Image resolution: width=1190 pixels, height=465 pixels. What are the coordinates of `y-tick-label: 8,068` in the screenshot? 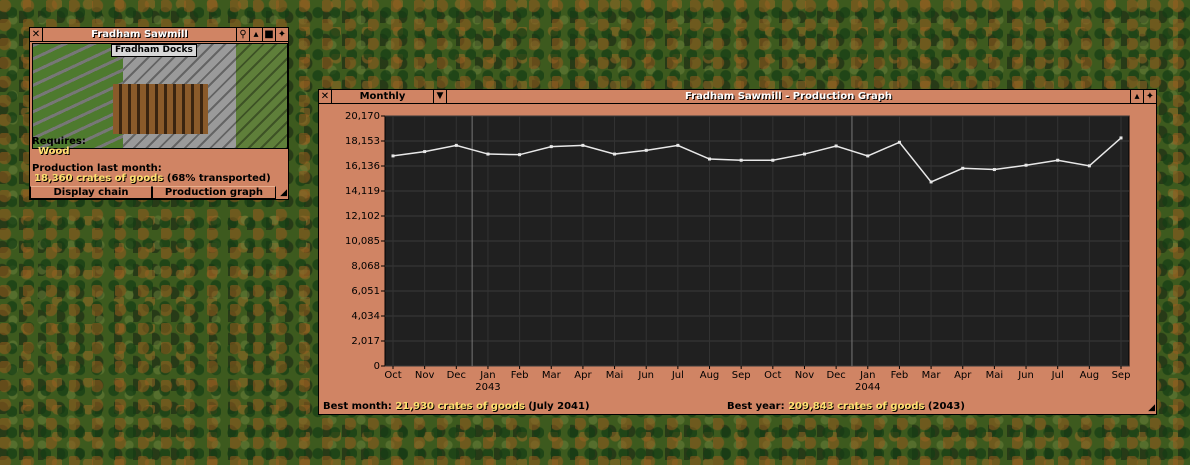 It's located at (365, 266).